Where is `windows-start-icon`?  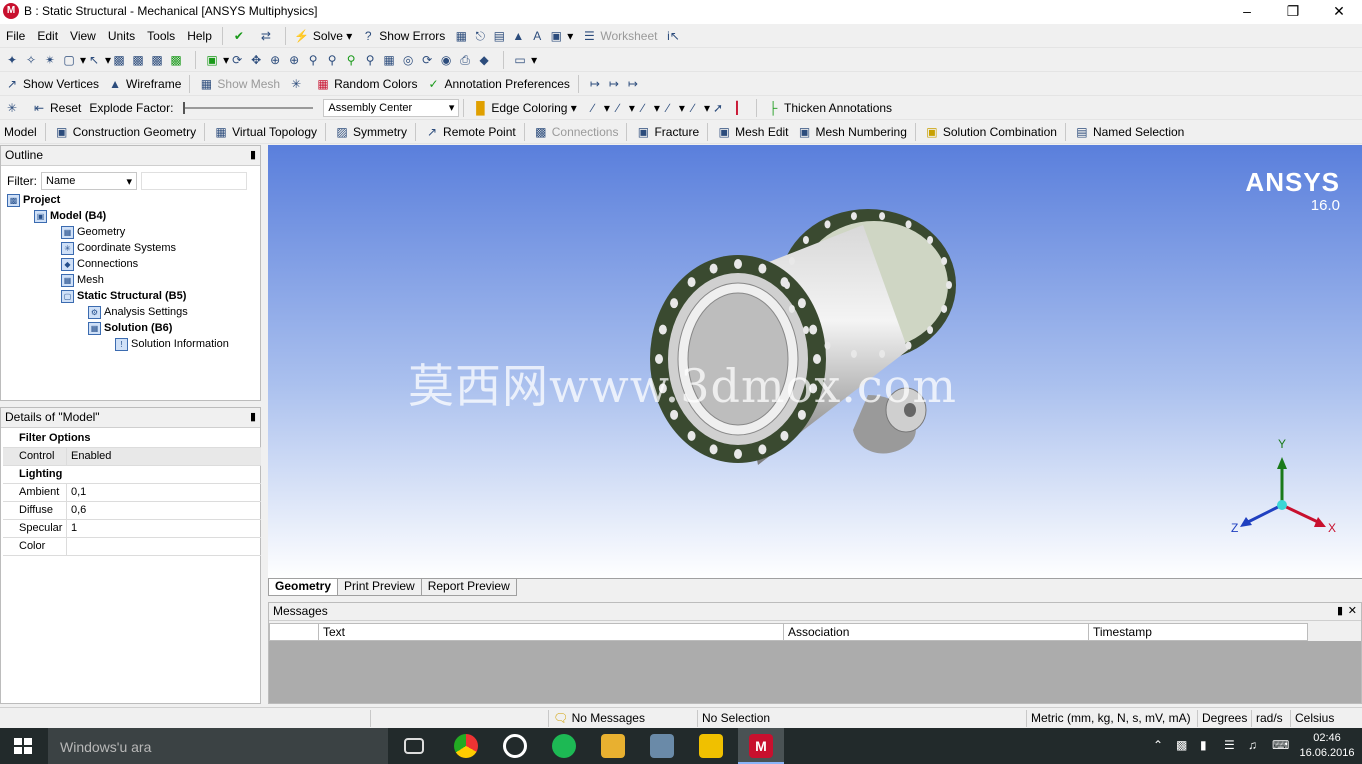 windows-start-icon is located at coordinates (23, 746).